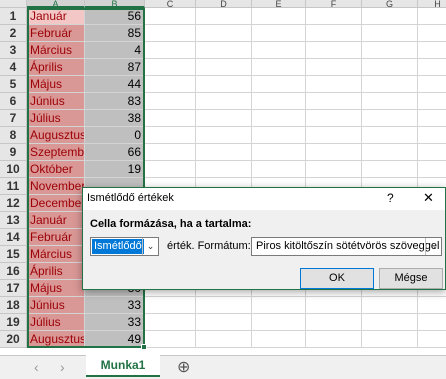 The height and width of the screenshot is (379, 446). Describe the element at coordinates (56, 118) in the screenshot. I see `cell-month: Július` at that location.